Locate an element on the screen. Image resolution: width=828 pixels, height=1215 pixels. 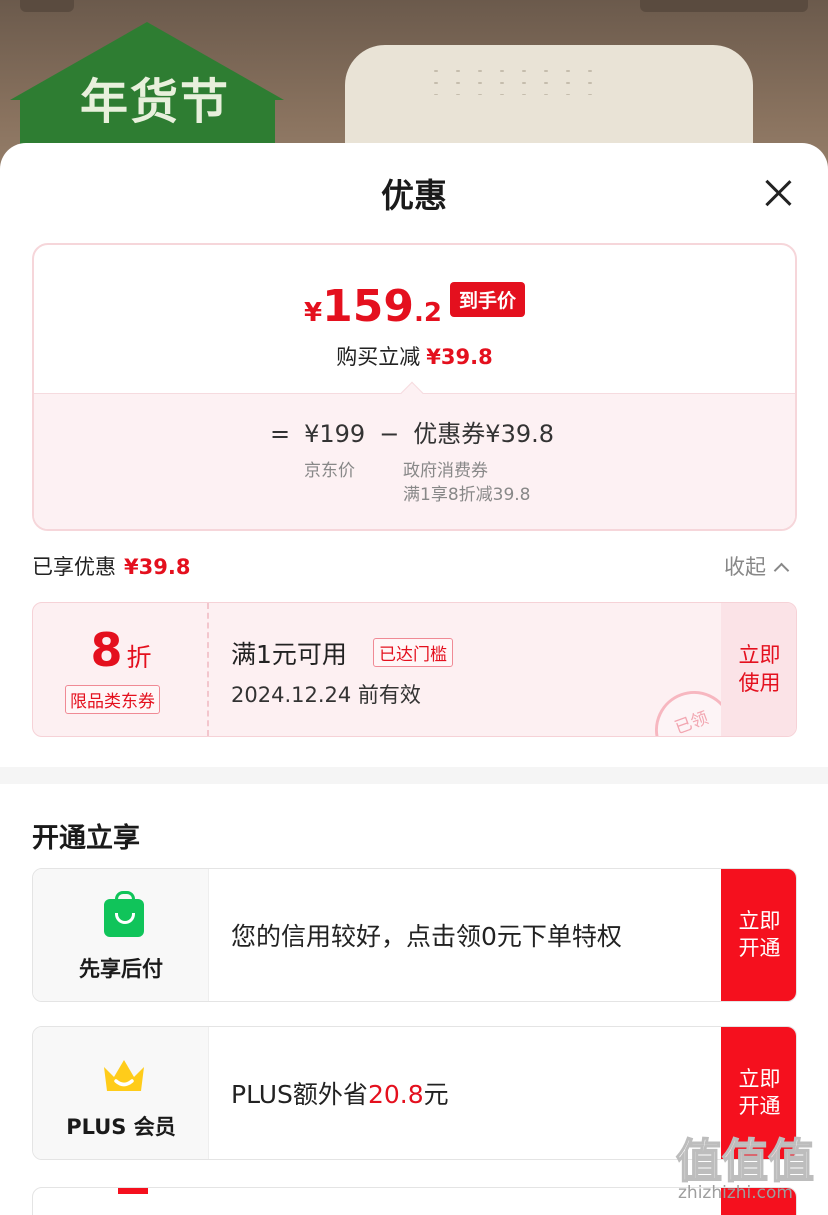
instant-reduce-row: 购买立减 ¥39.8 is located at coordinates (414, 356).